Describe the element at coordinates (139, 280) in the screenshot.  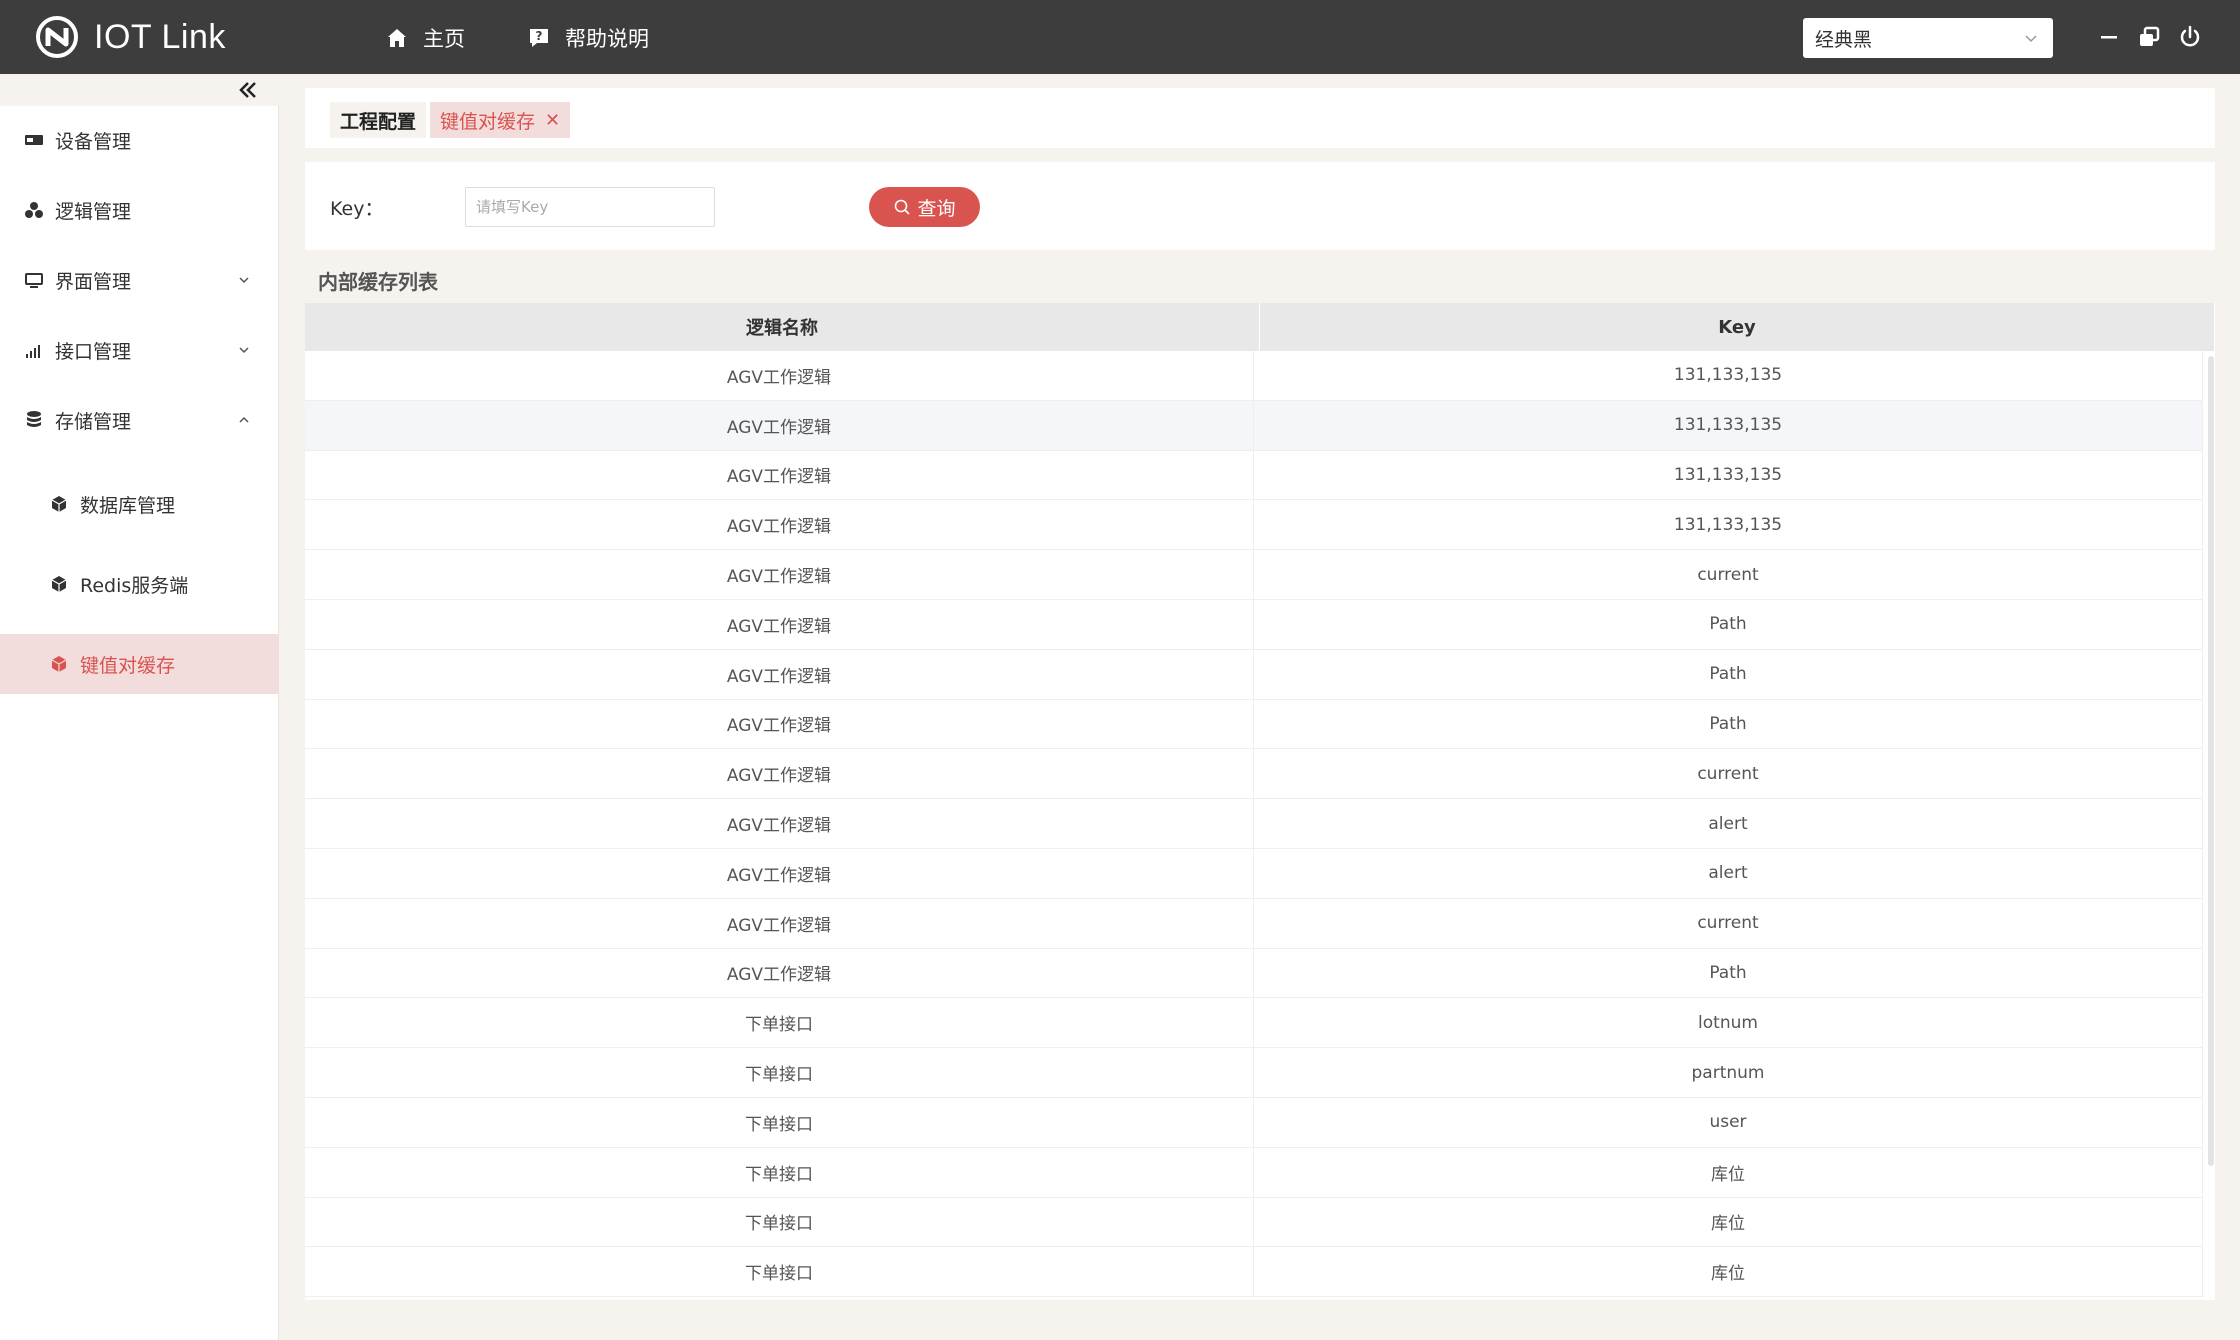
I see `sidebar-item-ui: 界面管理` at that location.